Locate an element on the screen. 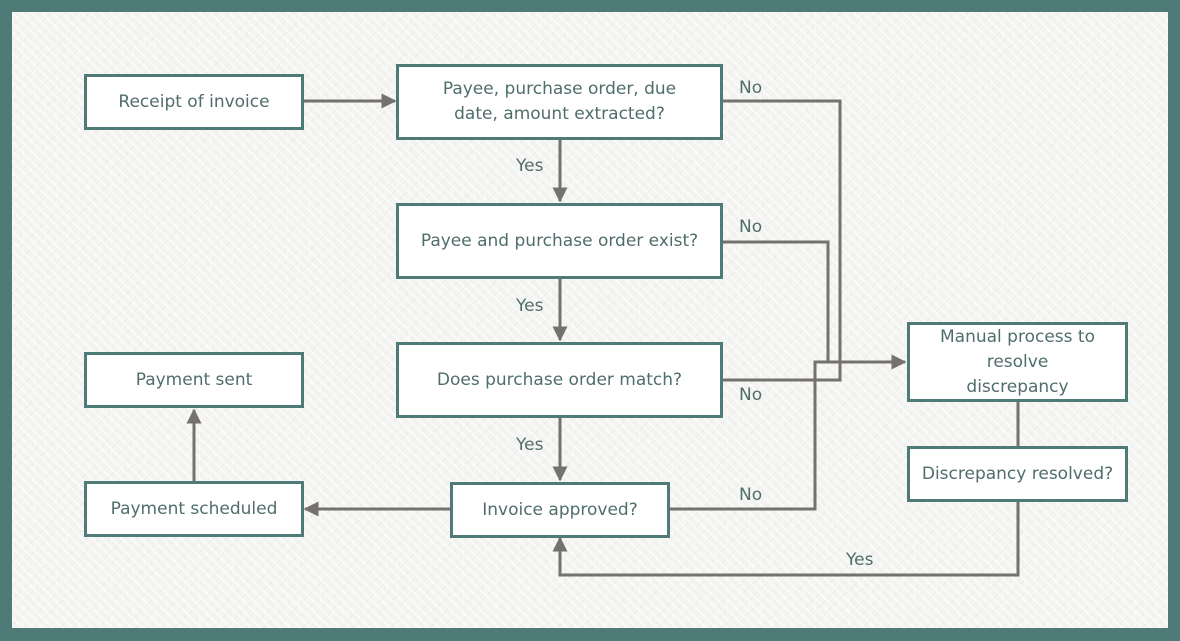 This screenshot has height=641, width=1180. label-exist-yes: Yes is located at coordinates (530, 306).